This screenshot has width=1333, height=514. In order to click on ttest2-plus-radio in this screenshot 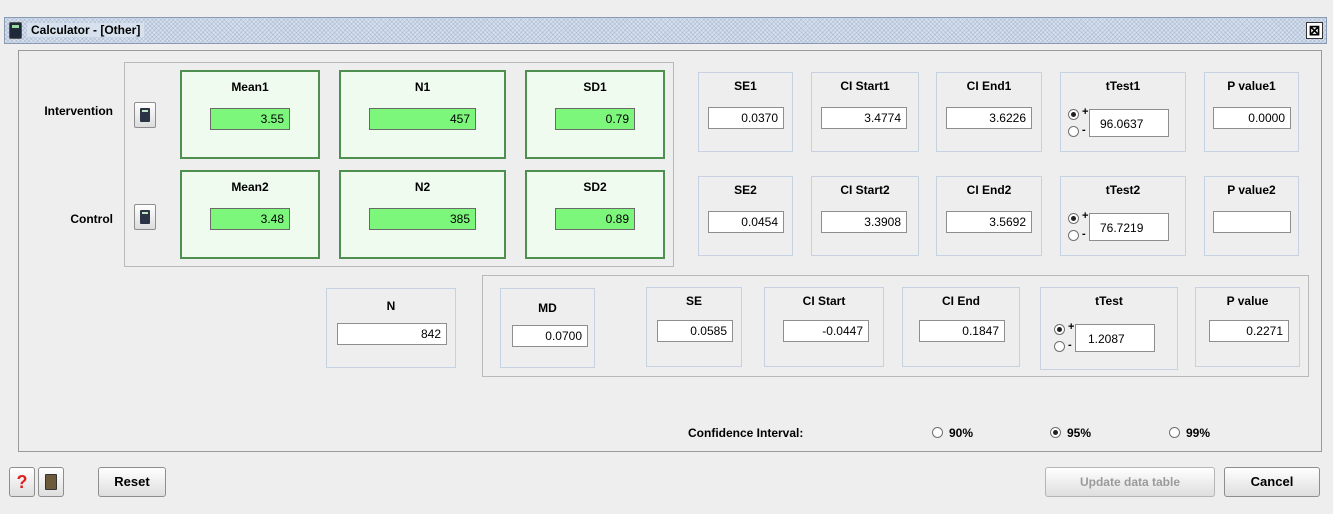, I will do `click(1073, 218)`.